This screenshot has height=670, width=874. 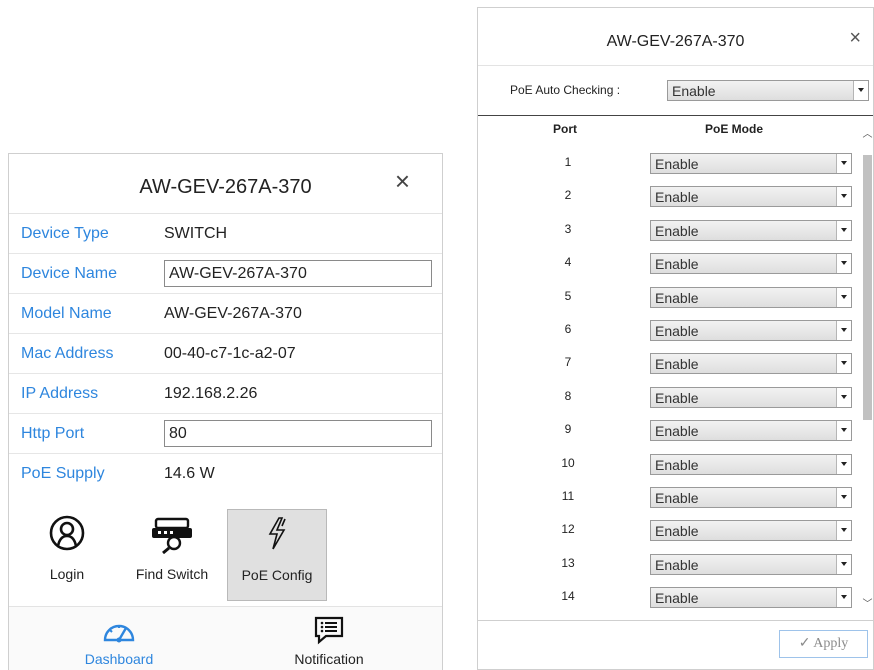 I want to click on port-row: 10 Enable, so click(x=665, y=469).